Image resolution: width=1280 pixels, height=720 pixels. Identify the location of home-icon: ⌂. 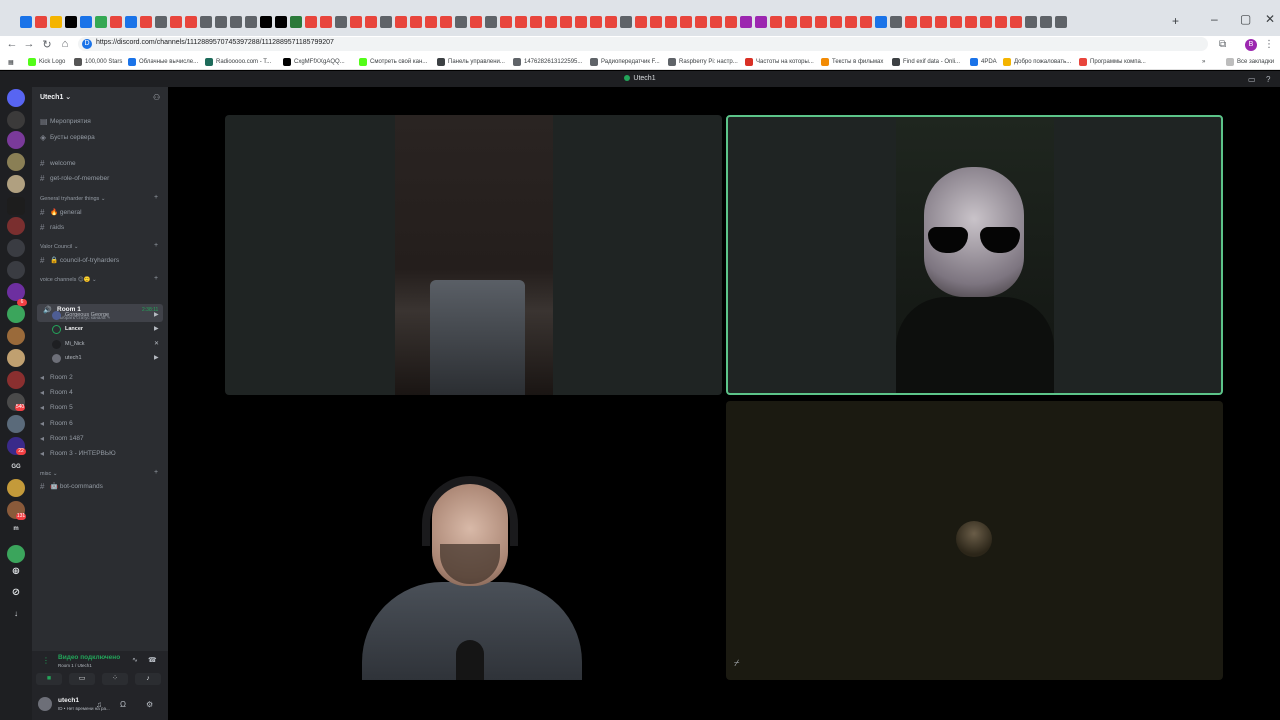
(65, 44).